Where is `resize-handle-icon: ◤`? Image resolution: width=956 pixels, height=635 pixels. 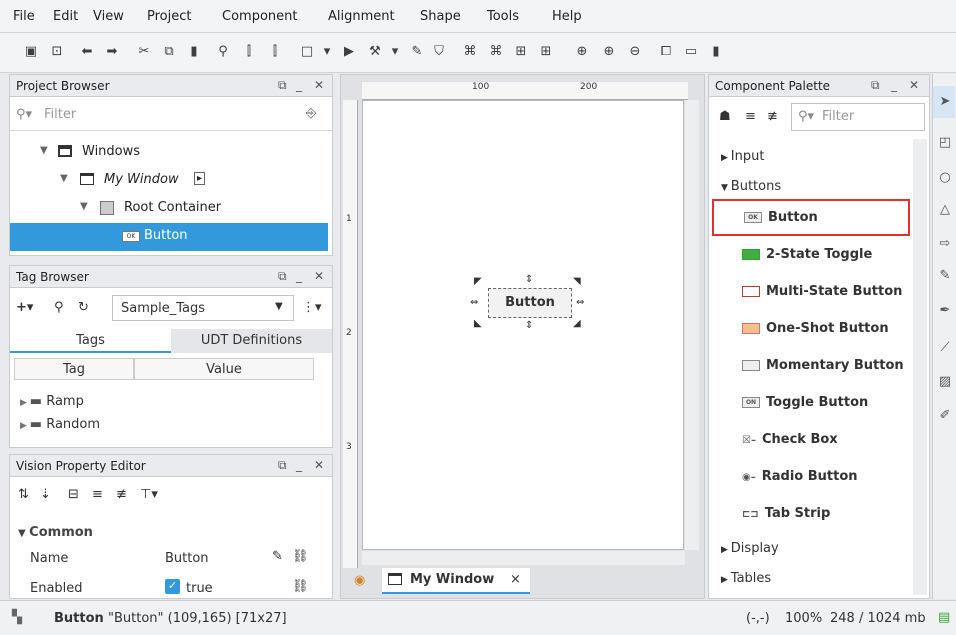
resize-handle-icon: ◤ is located at coordinates (478, 281).